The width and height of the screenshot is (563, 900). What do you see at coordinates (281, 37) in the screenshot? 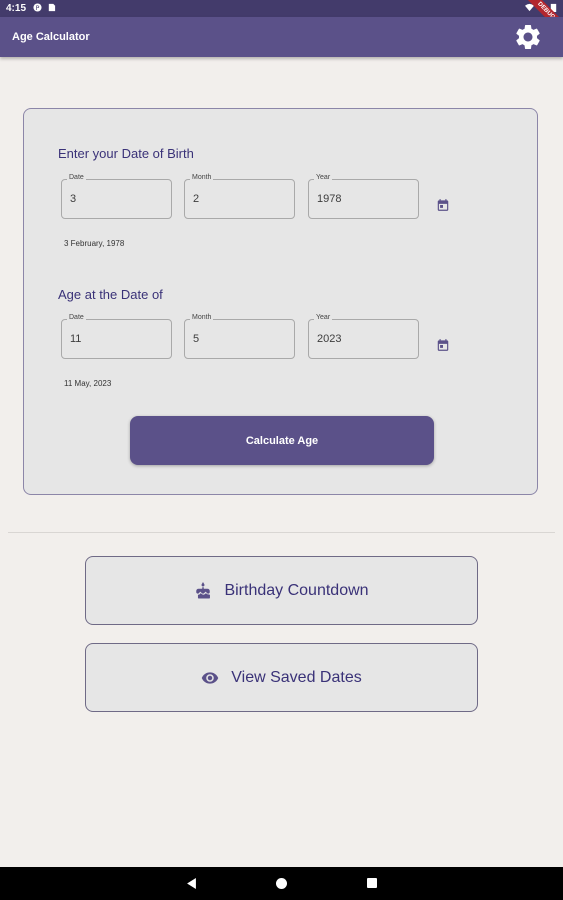
I see `app-bar: Age Calculator` at bounding box center [281, 37].